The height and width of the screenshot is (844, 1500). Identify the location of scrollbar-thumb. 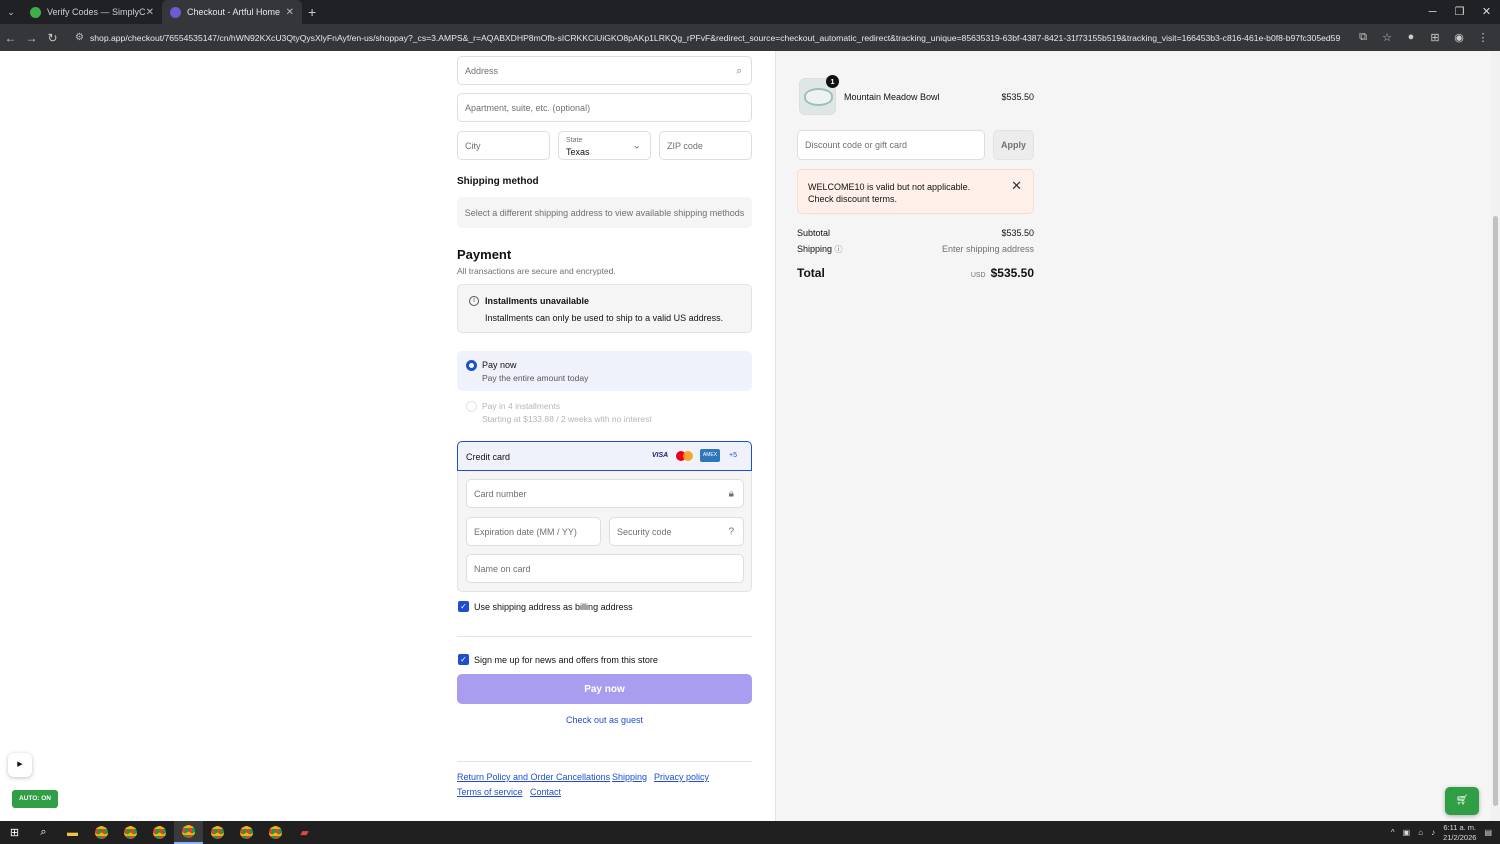
(1495, 511).